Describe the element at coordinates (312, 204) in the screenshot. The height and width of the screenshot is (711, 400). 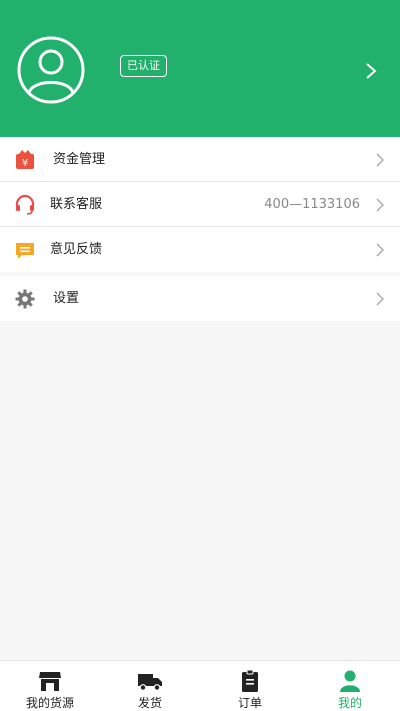
I see `support-phone-number: 400—1133106` at that location.